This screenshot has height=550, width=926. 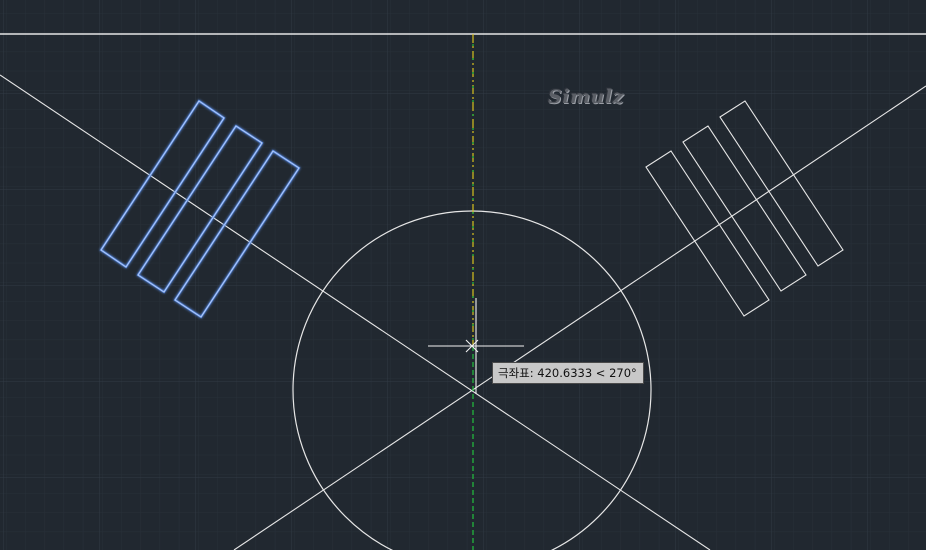 I want to click on watermark-logo: Simulz, so click(x=586, y=97).